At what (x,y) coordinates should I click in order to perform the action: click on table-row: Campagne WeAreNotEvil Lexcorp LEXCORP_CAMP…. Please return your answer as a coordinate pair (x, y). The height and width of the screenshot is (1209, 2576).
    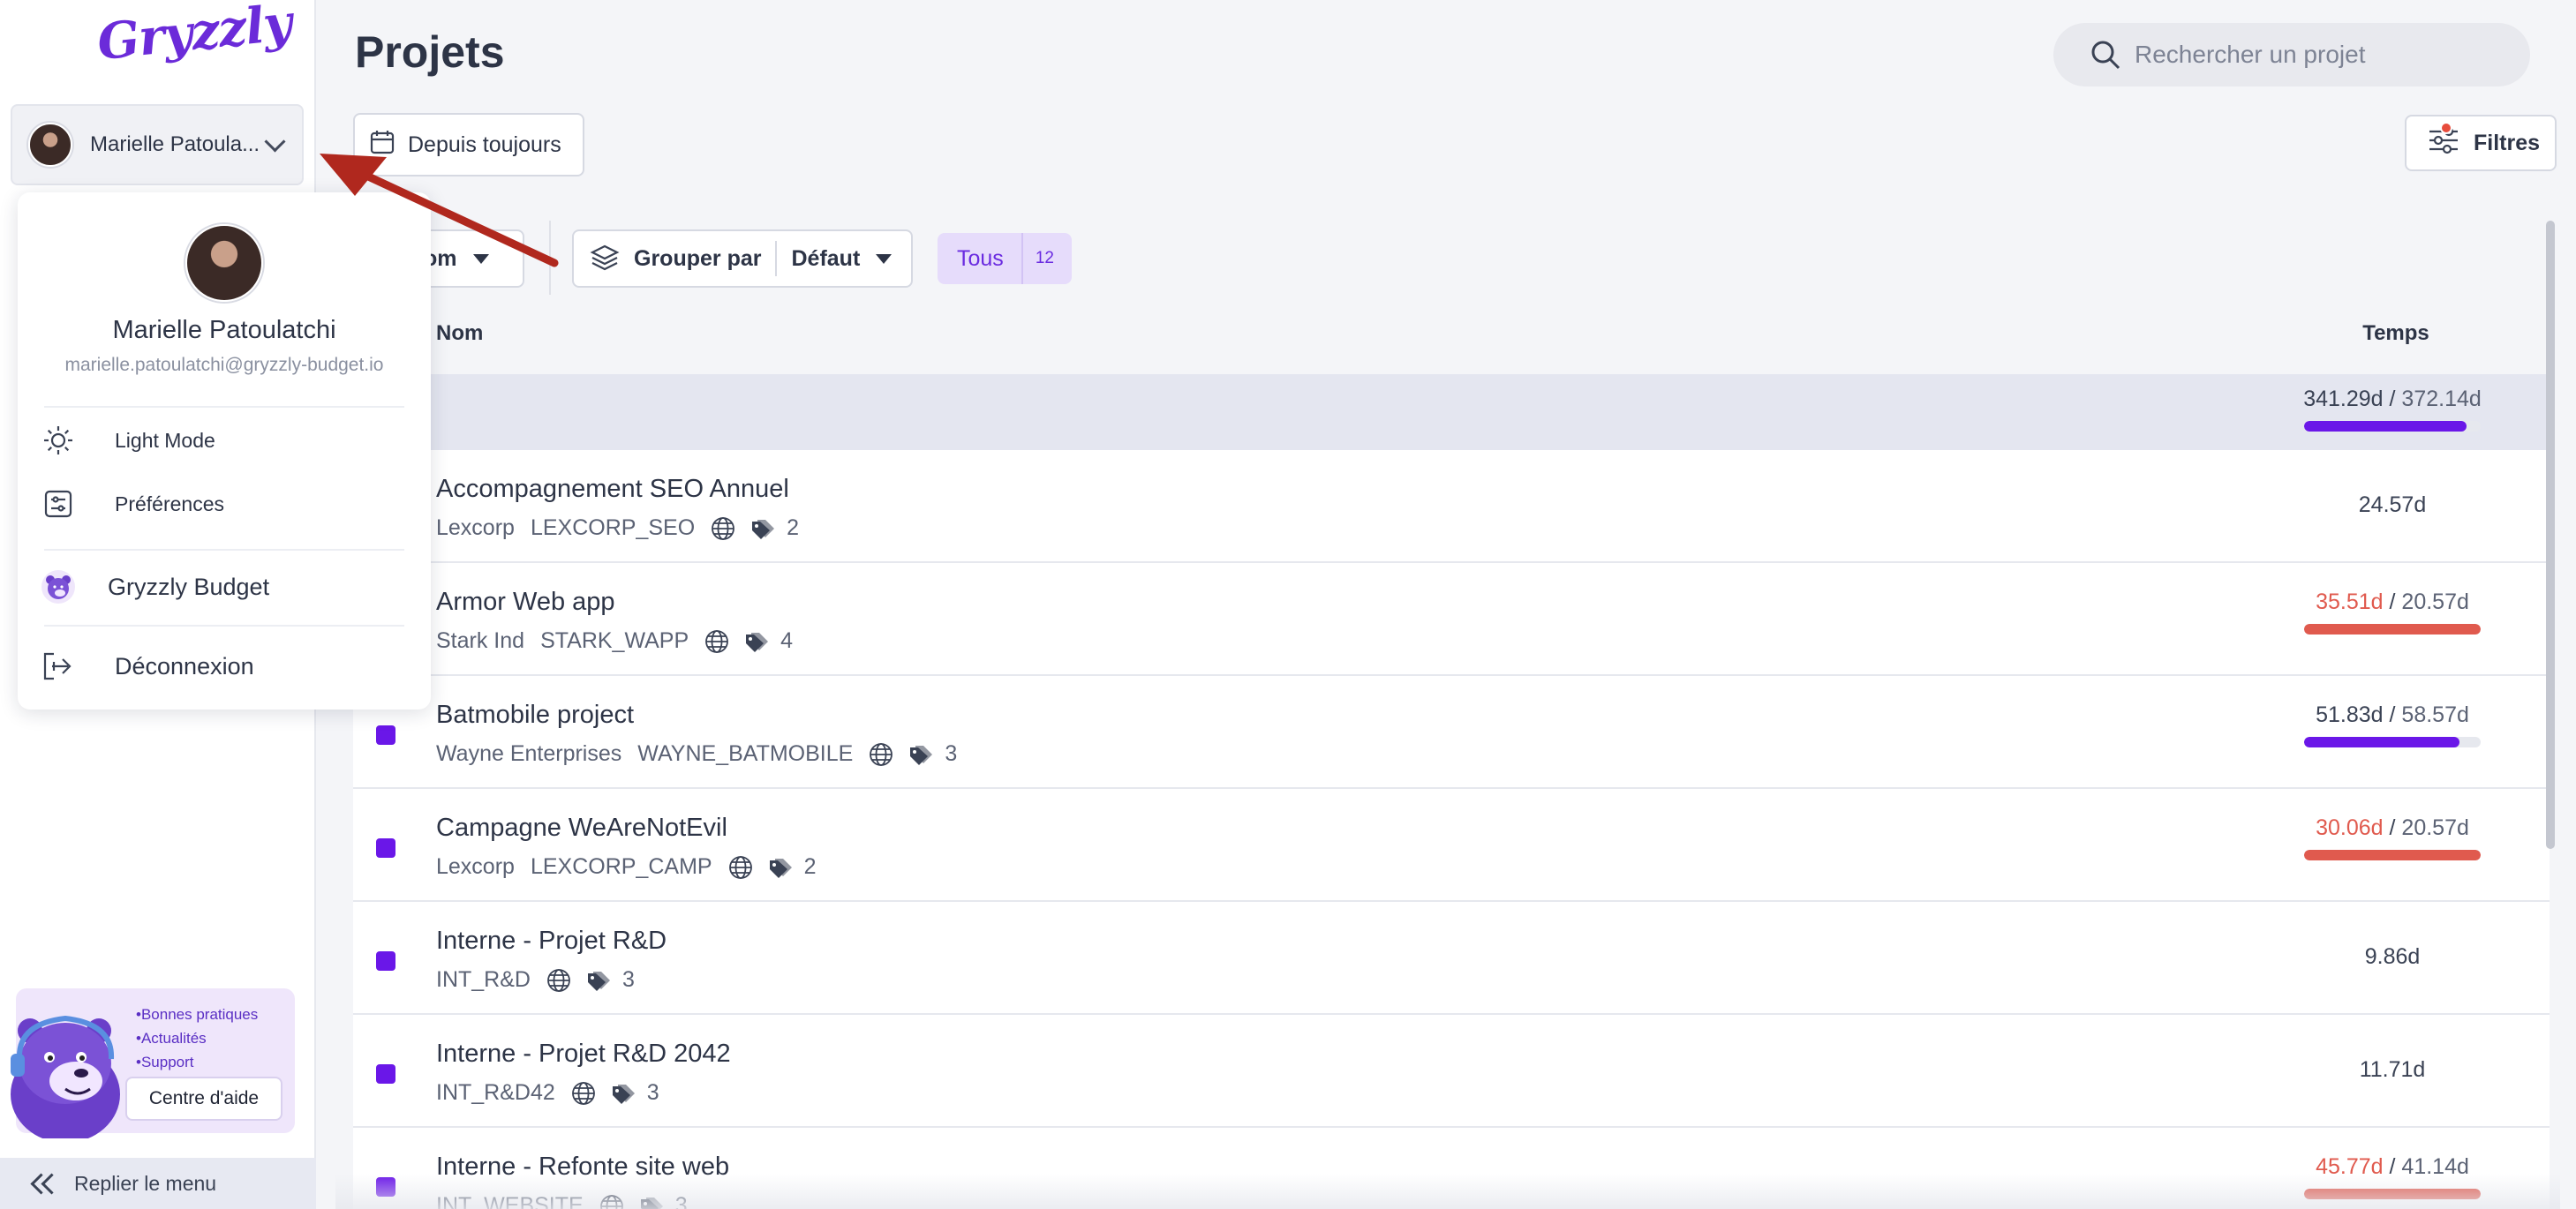
    Looking at the image, I should click on (1452, 845).